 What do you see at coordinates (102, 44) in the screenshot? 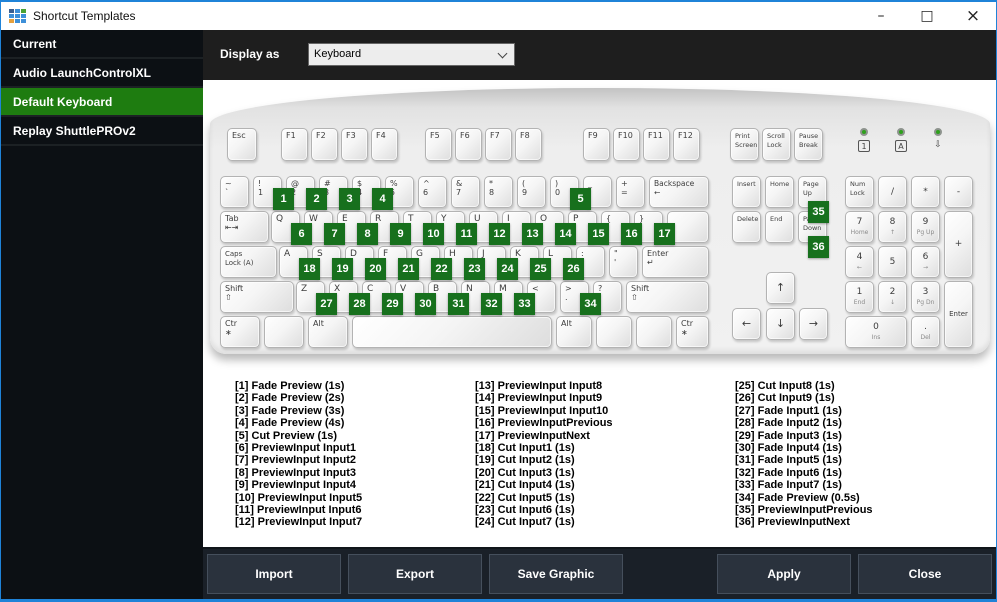
I see `sidebar-item-current: Current` at bounding box center [102, 44].